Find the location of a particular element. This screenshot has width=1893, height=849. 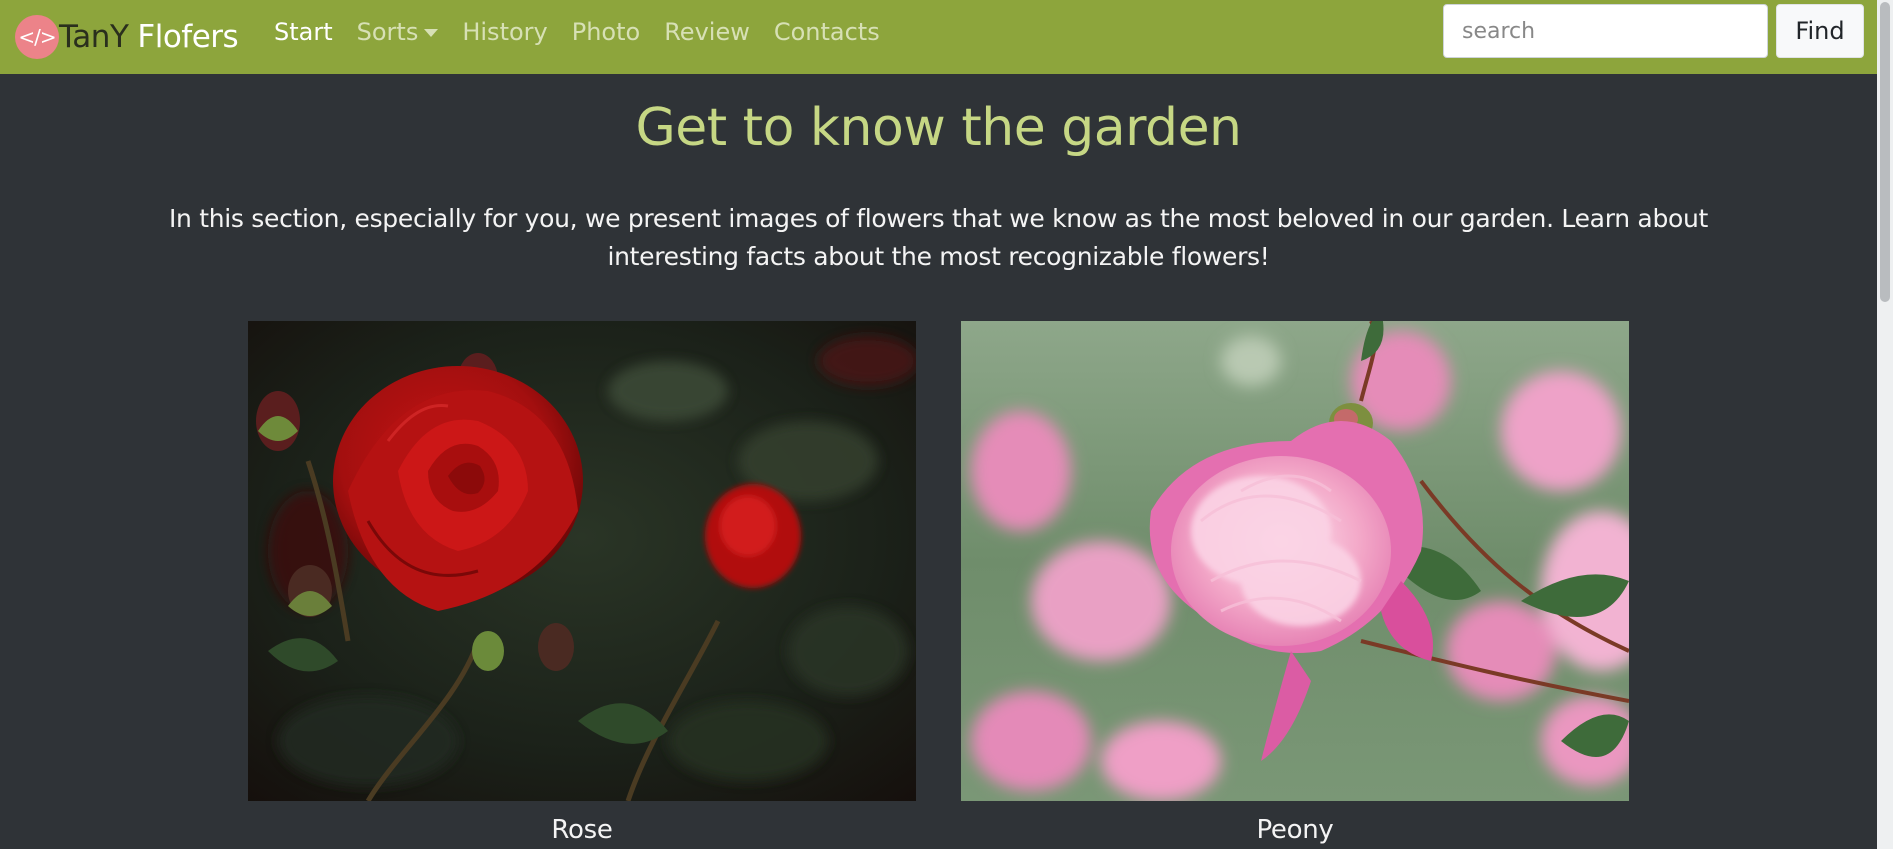

brand-link: </> TanY Flofers is located at coordinates (127, 37).